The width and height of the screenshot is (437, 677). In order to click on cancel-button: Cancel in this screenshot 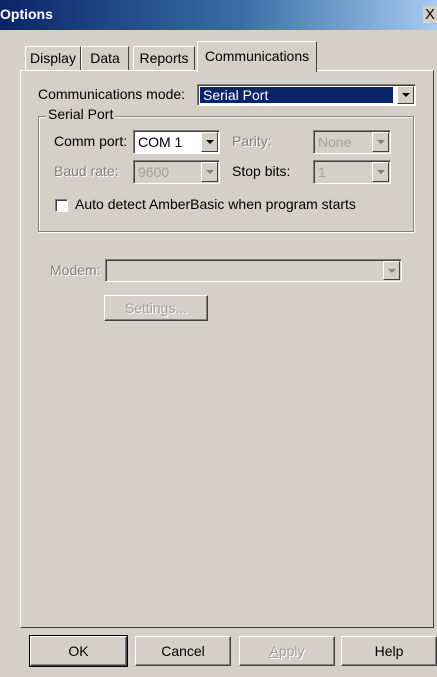, I will do `click(183, 651)`.